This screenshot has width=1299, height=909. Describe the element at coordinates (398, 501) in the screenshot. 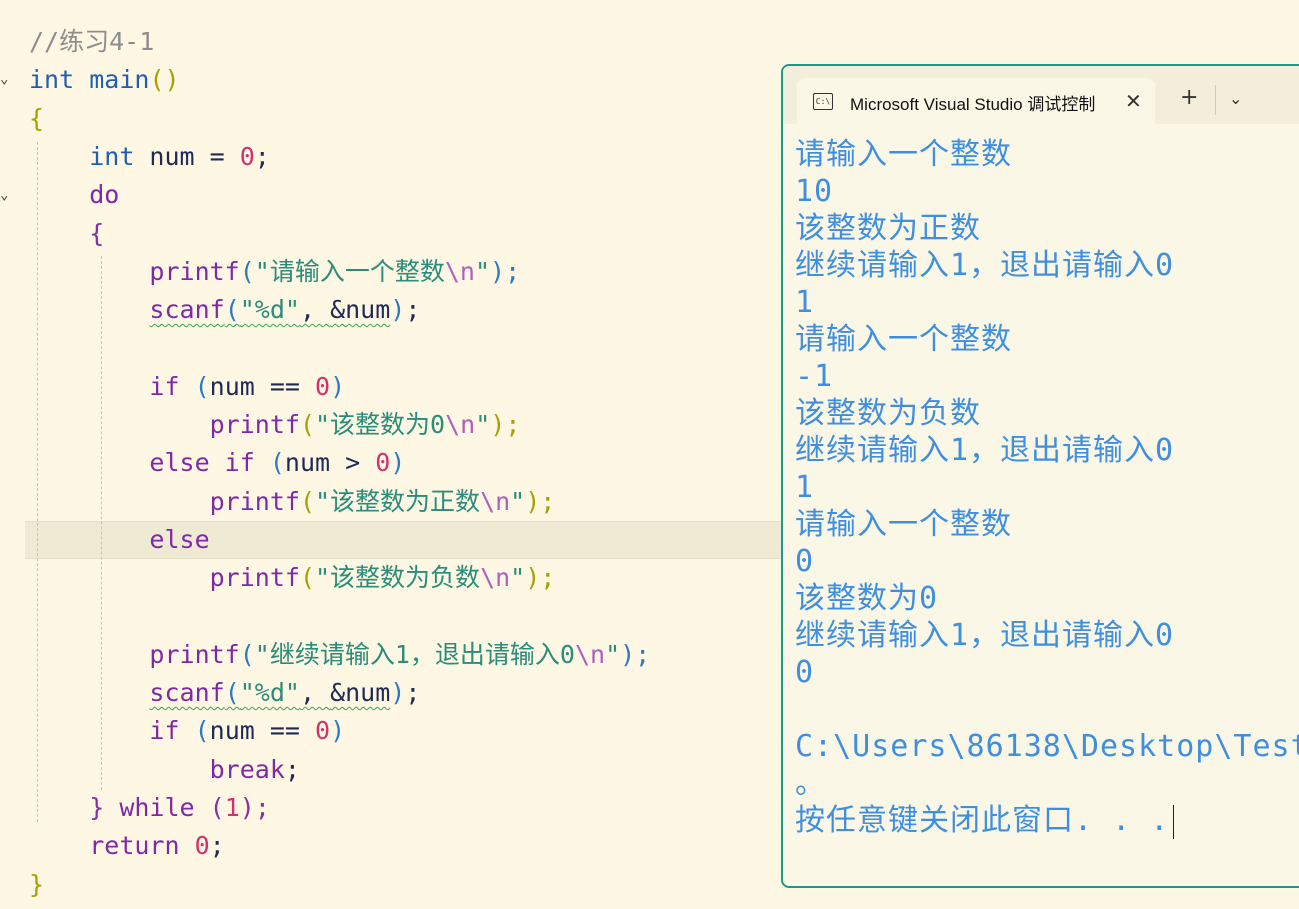

I see `code-token: "该整数为正数` at that location.